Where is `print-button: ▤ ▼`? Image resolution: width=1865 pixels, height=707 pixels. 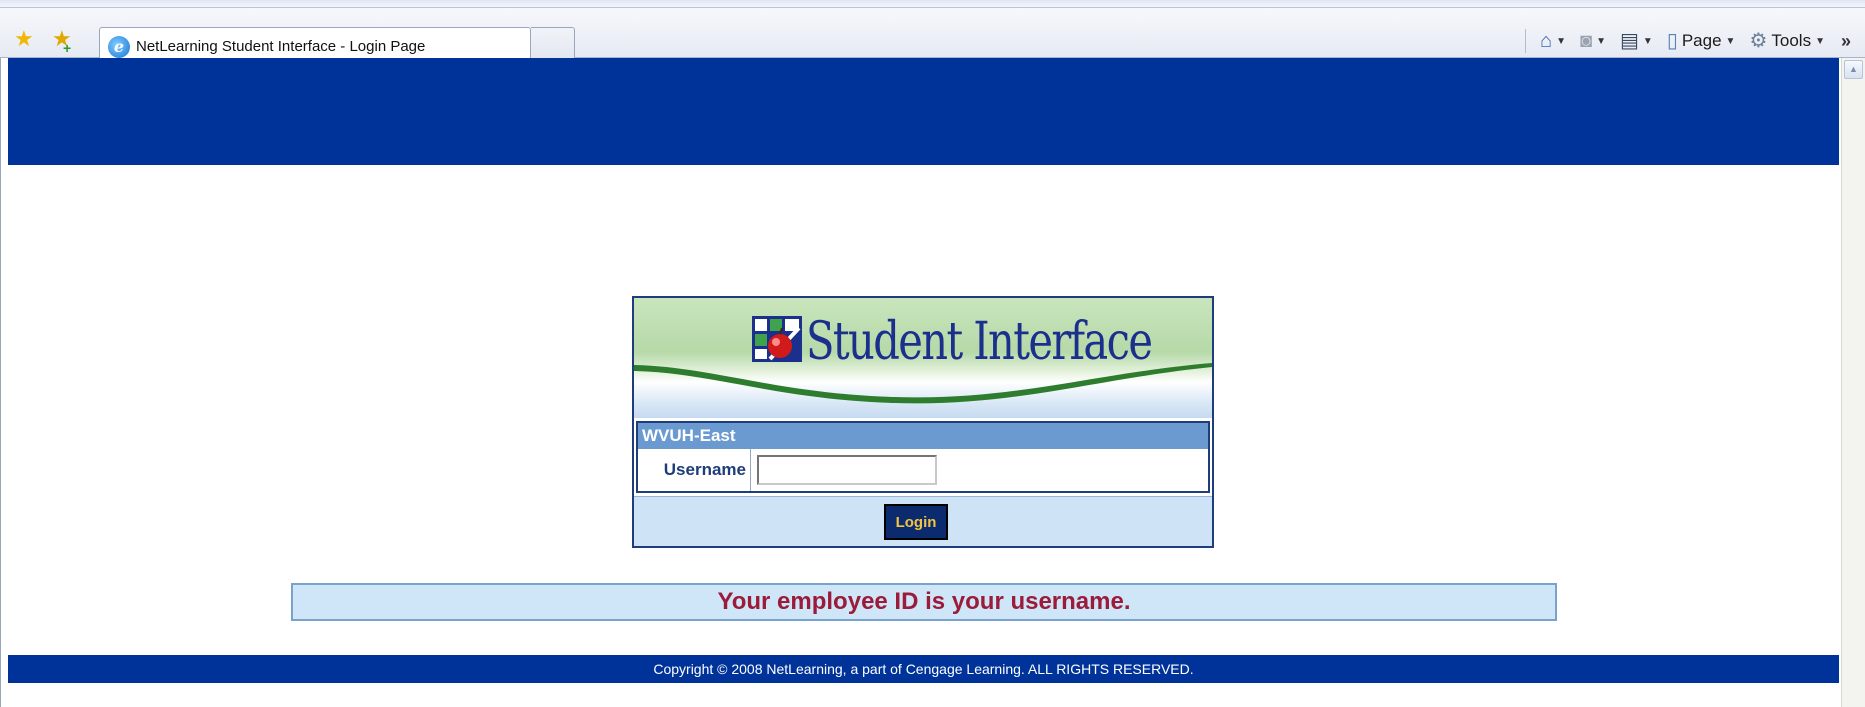 print-button: ▤ ▼ is located at coordinates (1636, 41).